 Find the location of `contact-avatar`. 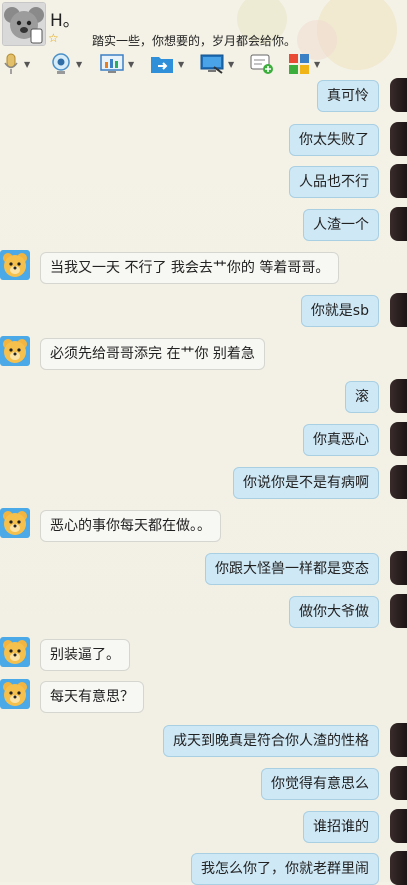

contact-avatar is located at coordinates (24, 24).